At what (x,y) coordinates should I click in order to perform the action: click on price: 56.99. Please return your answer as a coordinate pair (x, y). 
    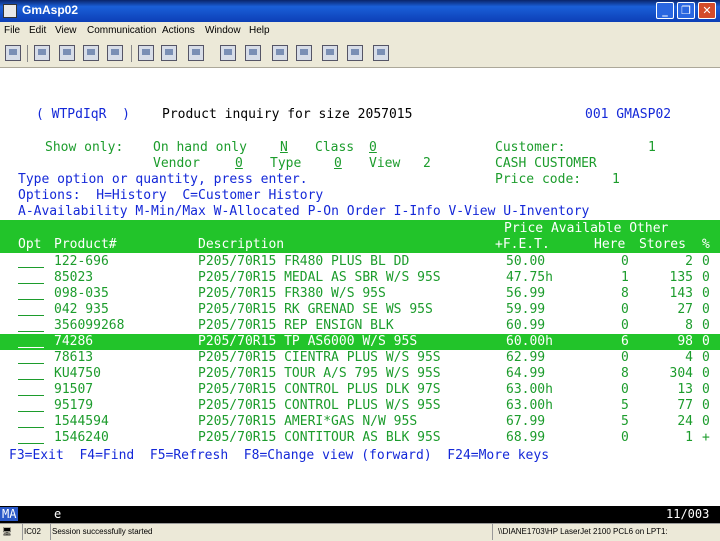
    Looking at the image, I should click on (526, 293).